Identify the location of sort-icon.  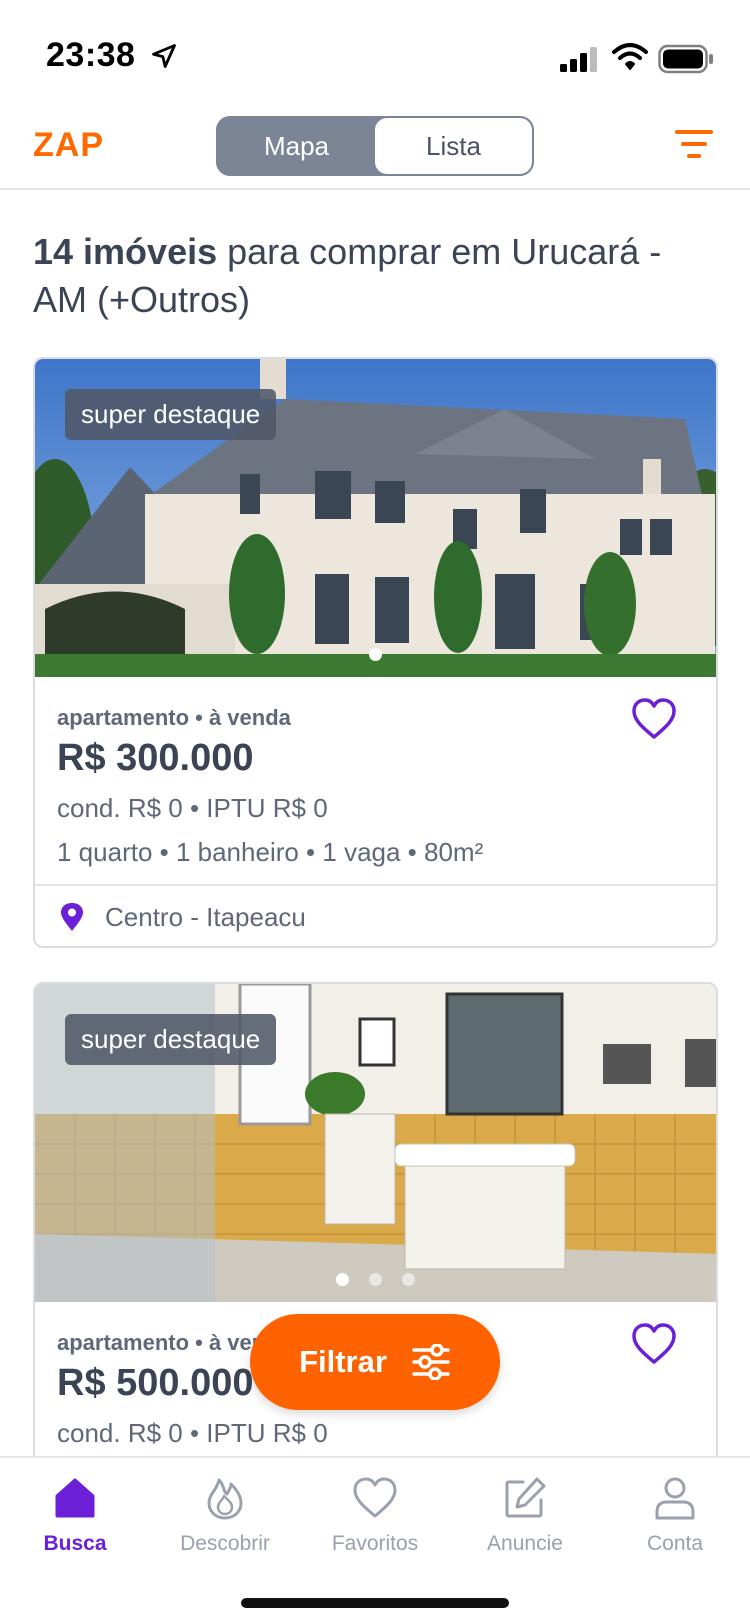
(694, 144).